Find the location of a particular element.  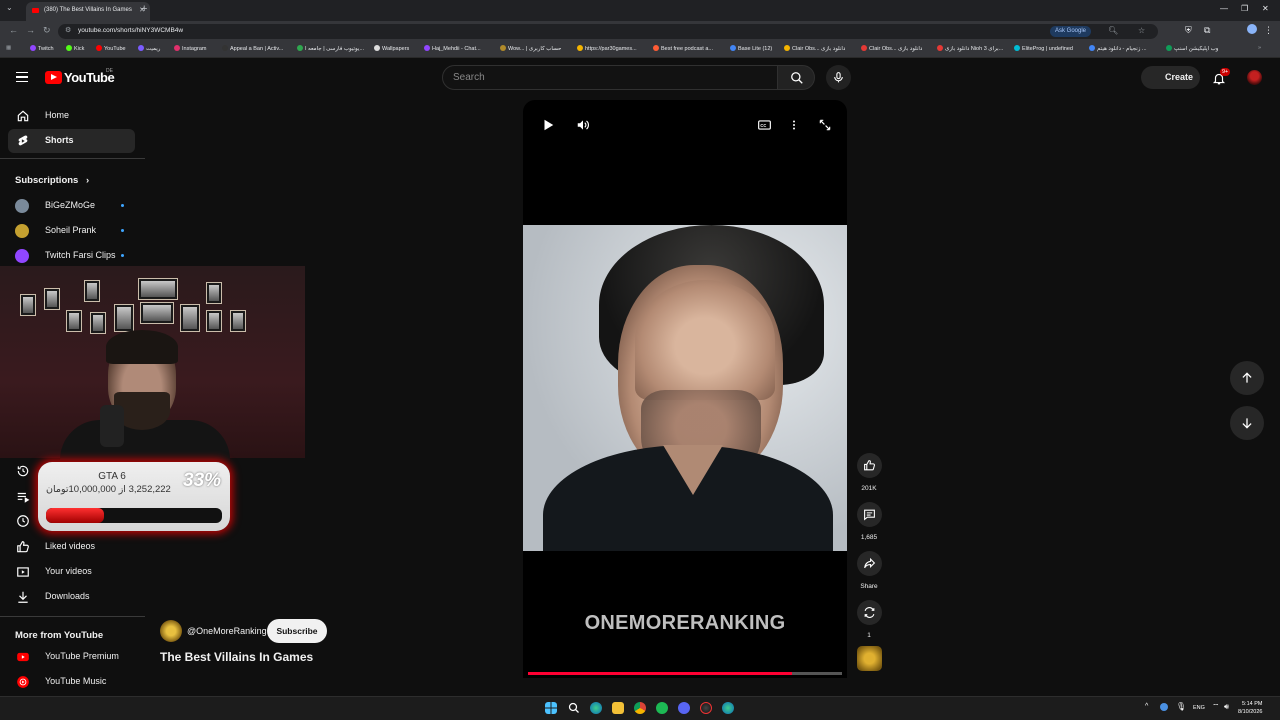

taskbar-search-icon is located at coordinates (574, 708).